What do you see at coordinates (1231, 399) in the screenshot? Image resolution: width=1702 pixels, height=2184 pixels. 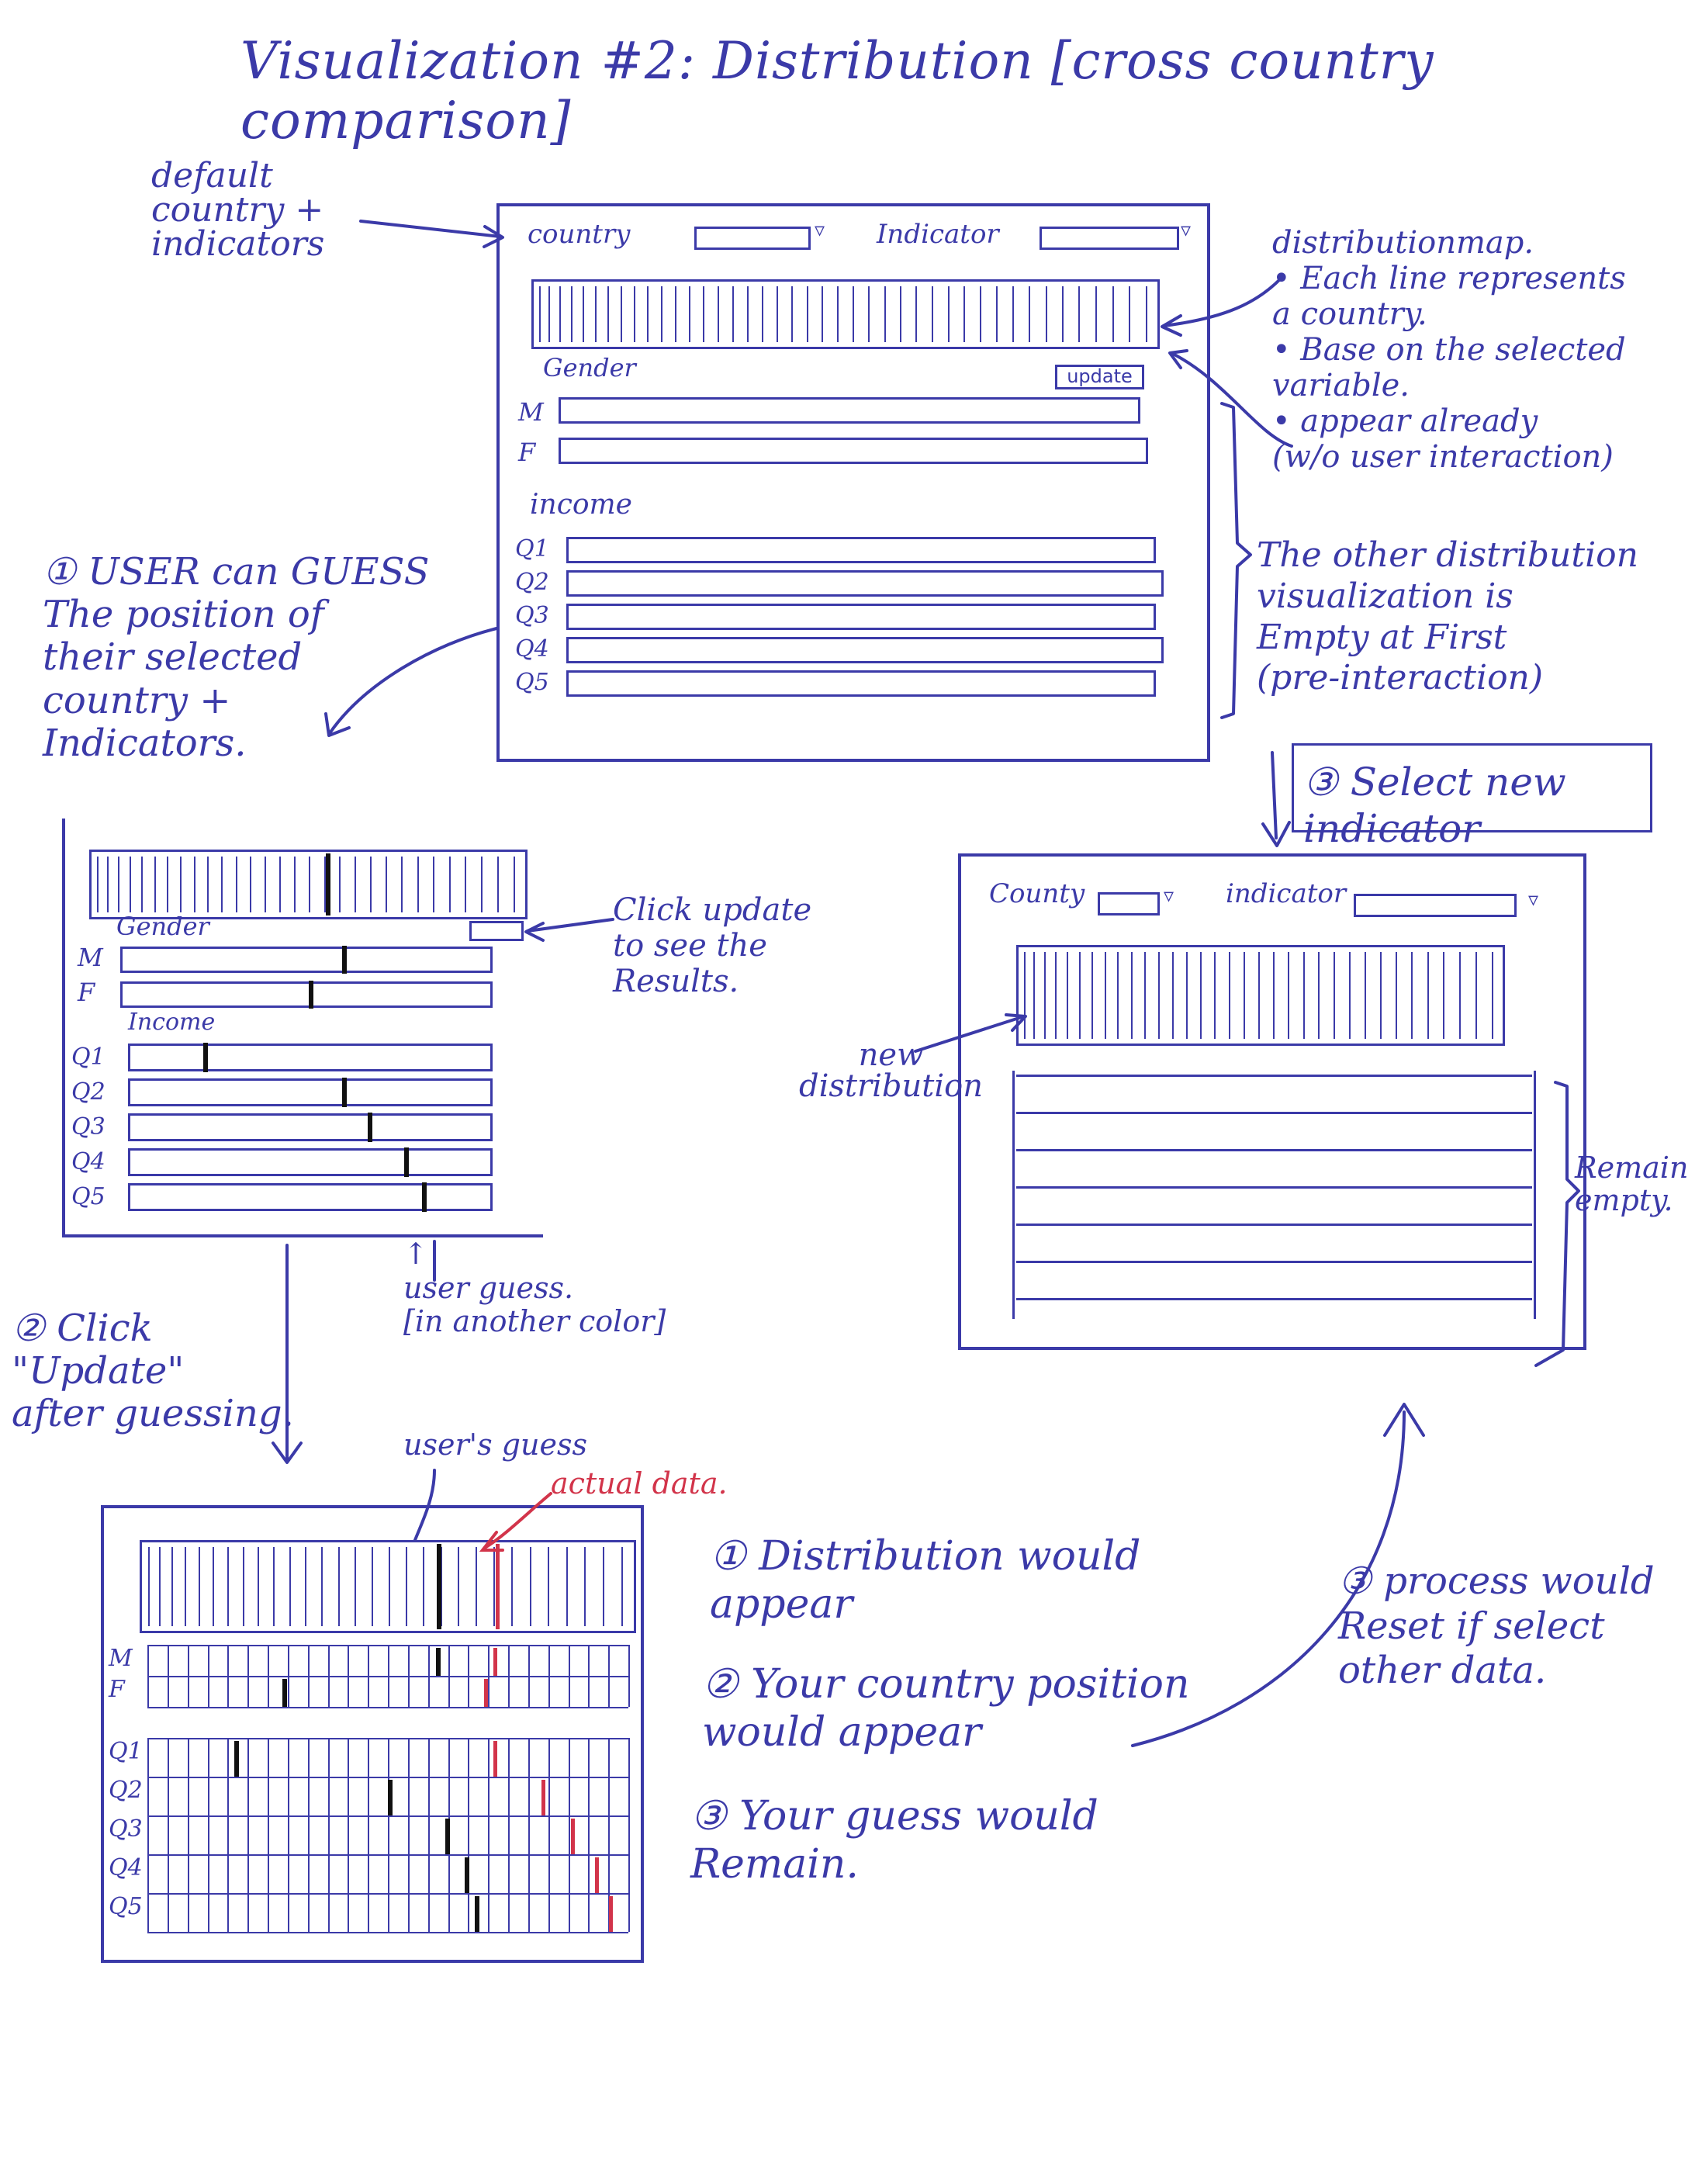 I see `arrow-appear-to-strip` at bounding box center [1231, 399].